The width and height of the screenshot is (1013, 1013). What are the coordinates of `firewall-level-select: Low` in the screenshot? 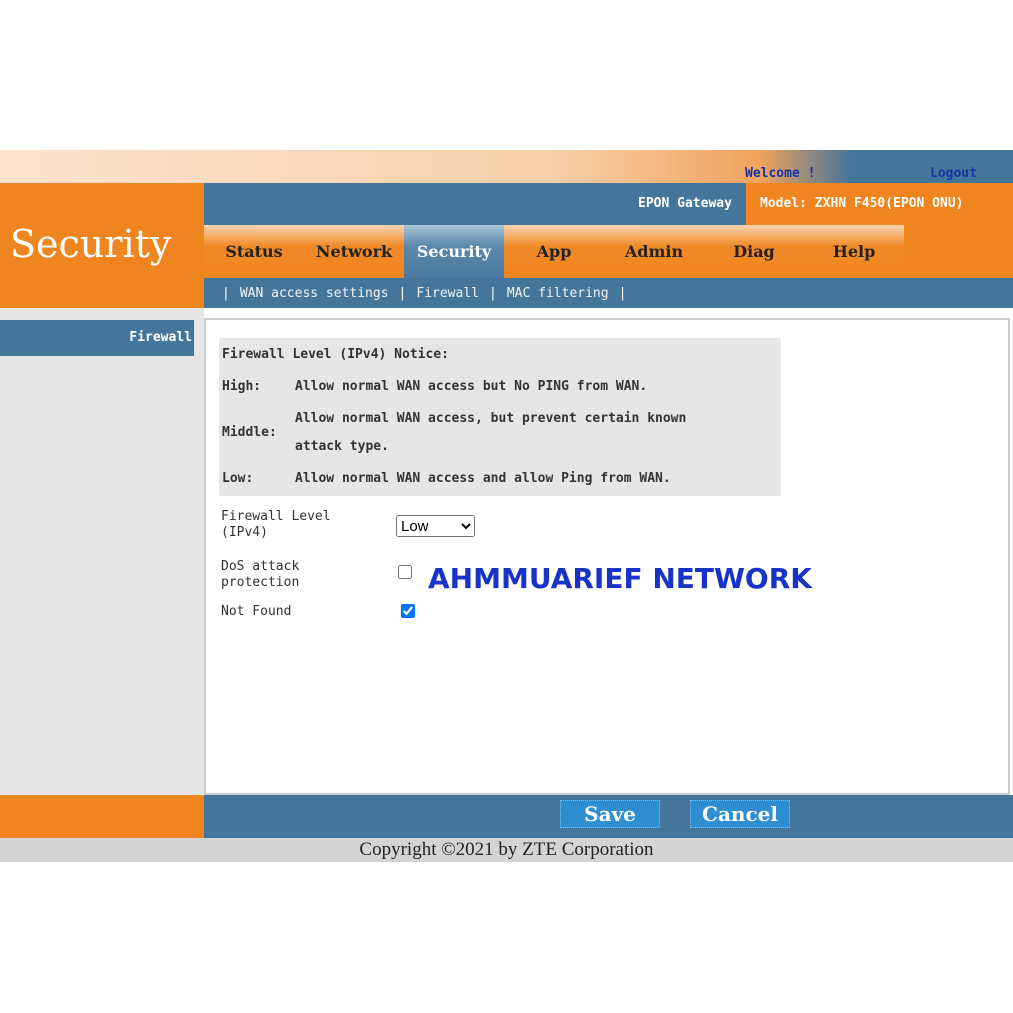 It's located at (435, 526).